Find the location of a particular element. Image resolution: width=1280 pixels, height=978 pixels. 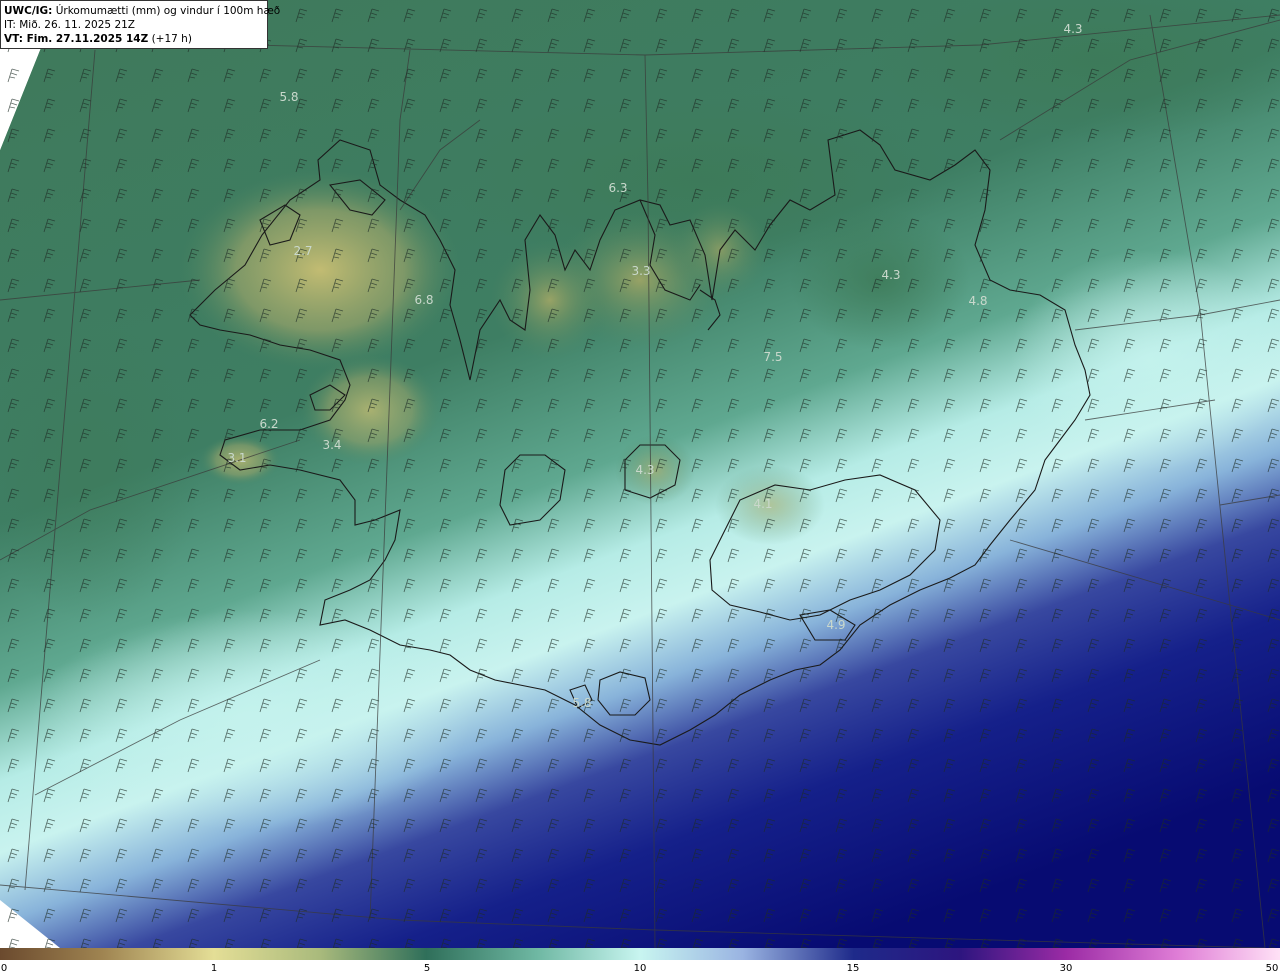

initial-time: IT: Mið. 26. 11. 2025 21Z is located at coordinates (69, 25).